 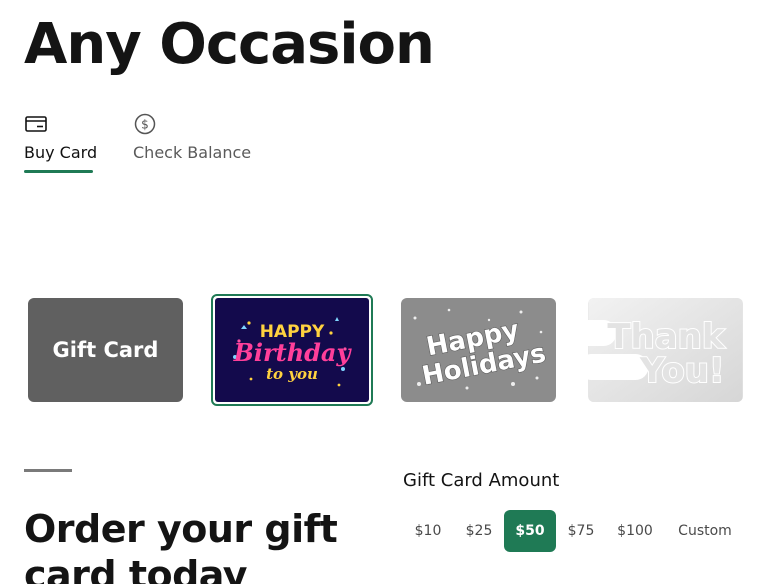 I want to click on amount-option-custom: Custom, so click(x=705, y=531).